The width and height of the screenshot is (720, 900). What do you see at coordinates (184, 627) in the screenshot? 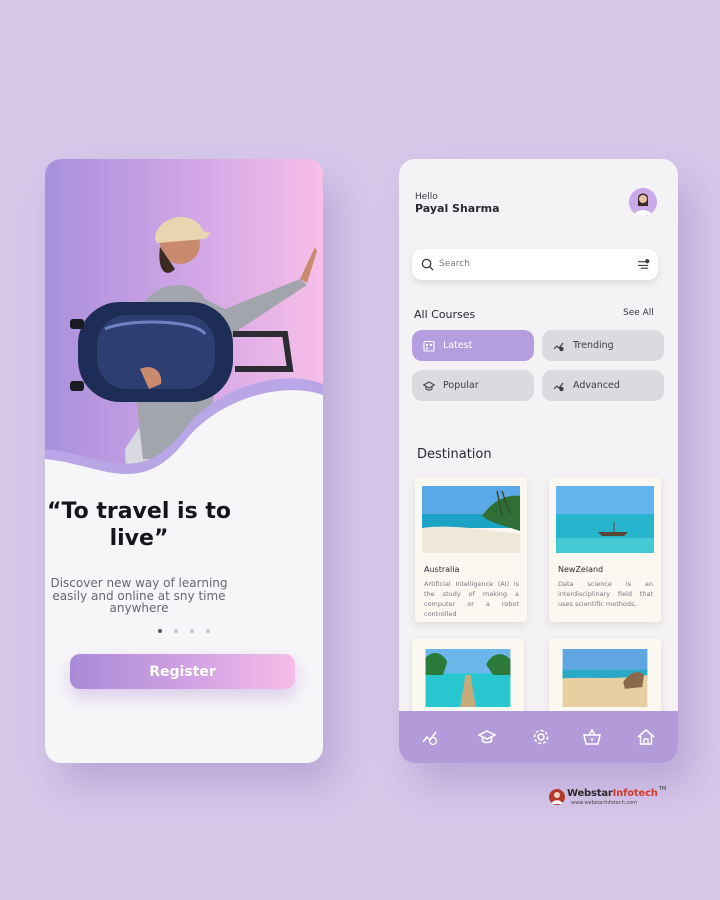
I see `page-indicator` at bounding box center [184, 627].